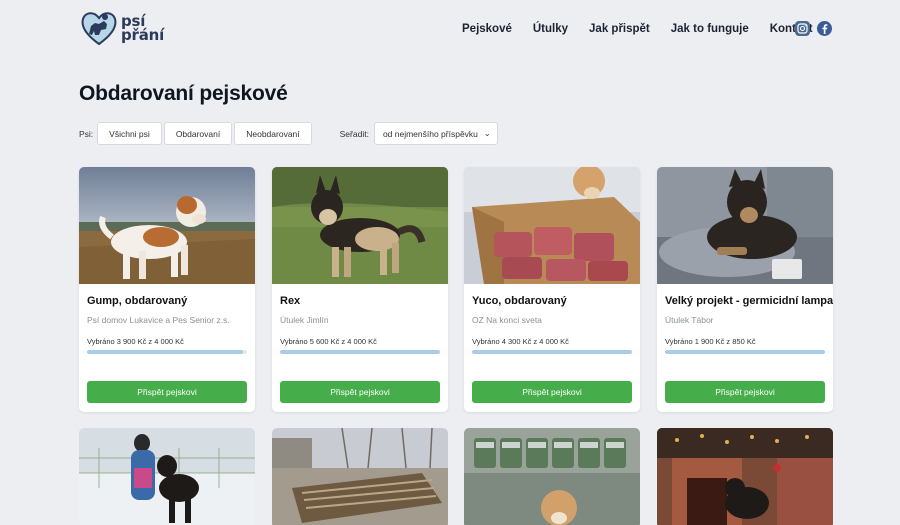  Describe the element at coordinates (137, 301) in the screenshot. I see `dog-name: Gump, obdarovaný` at that location.